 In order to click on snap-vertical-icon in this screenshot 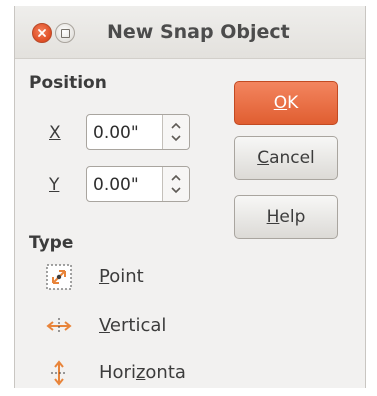, I will do `click(59, 326)`.